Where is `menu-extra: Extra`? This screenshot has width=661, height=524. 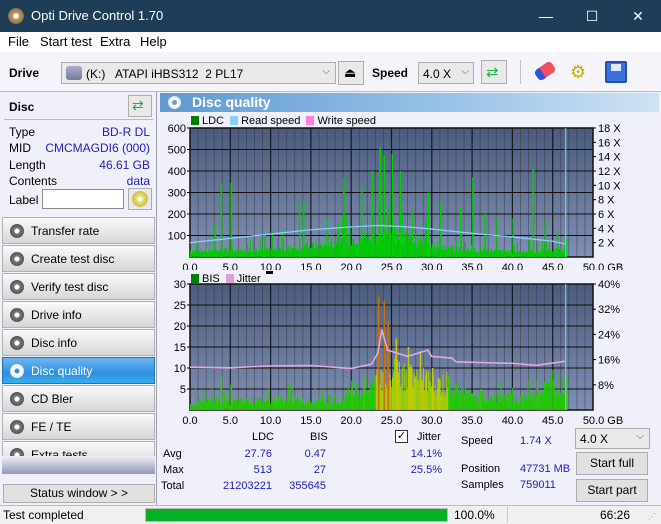 menu-extra: Extra is located at coordinates (115, 41).